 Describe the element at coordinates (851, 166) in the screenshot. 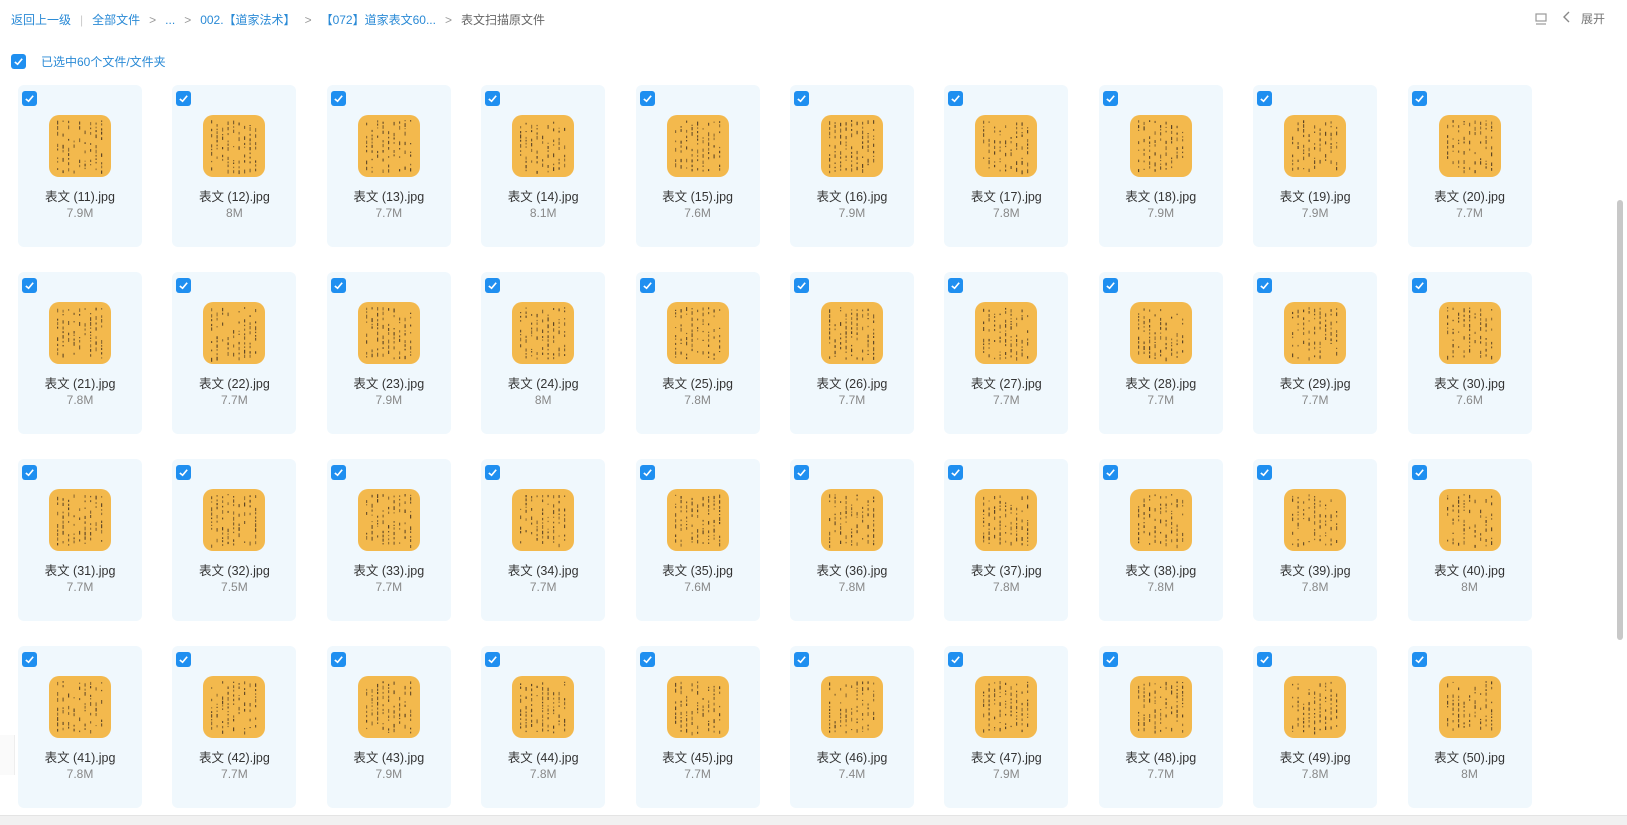

I see `file-card: 表文 (16).jpg 7.9M` at that location.